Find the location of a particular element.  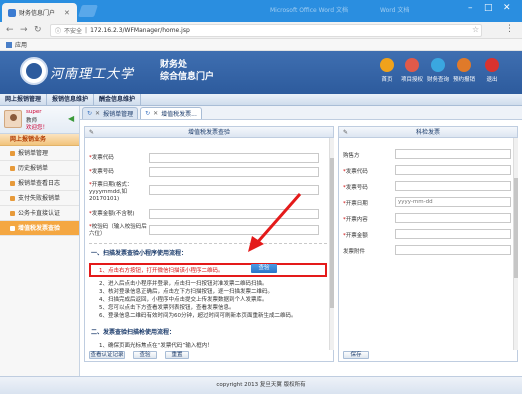

bookmarks-bar: 应用 is located at coordinates (261, 45).